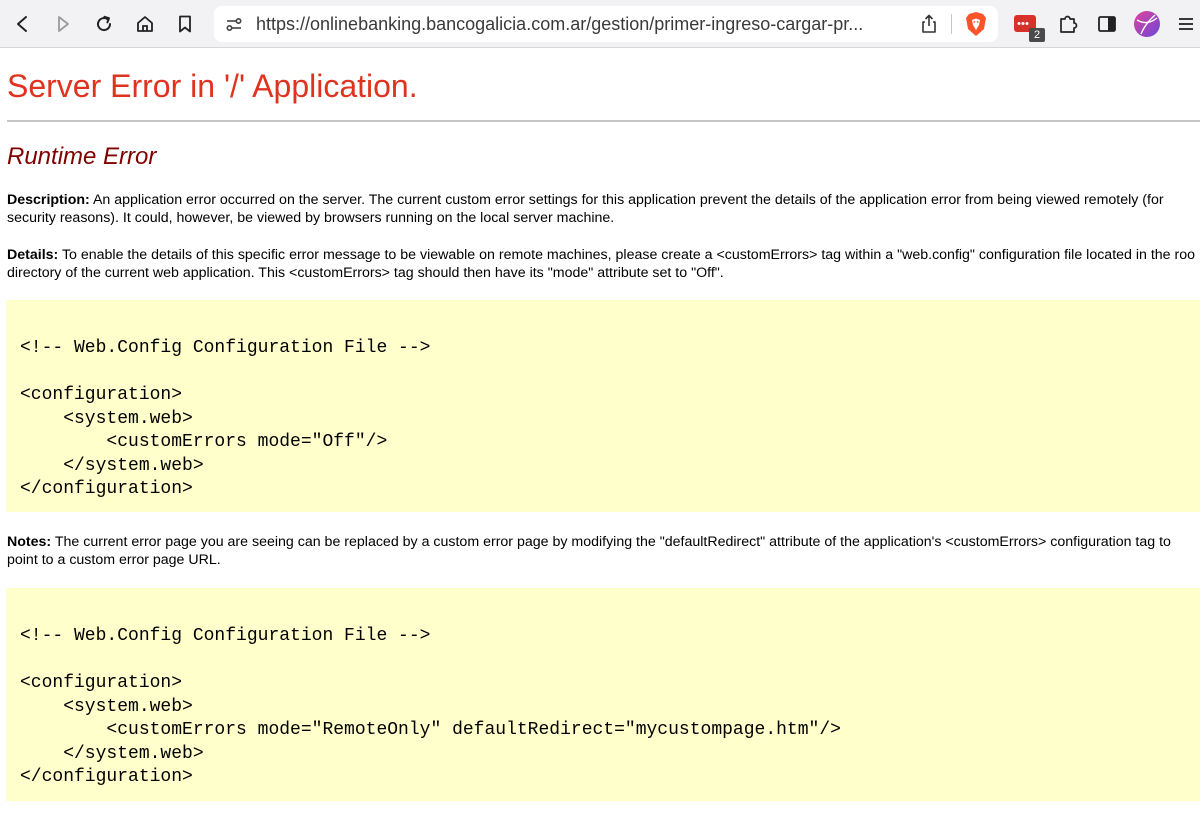 The image size is (1200, 827). Describe the element at coordinates (603, 121) in the screenshot. I see `title-divider` at that location.